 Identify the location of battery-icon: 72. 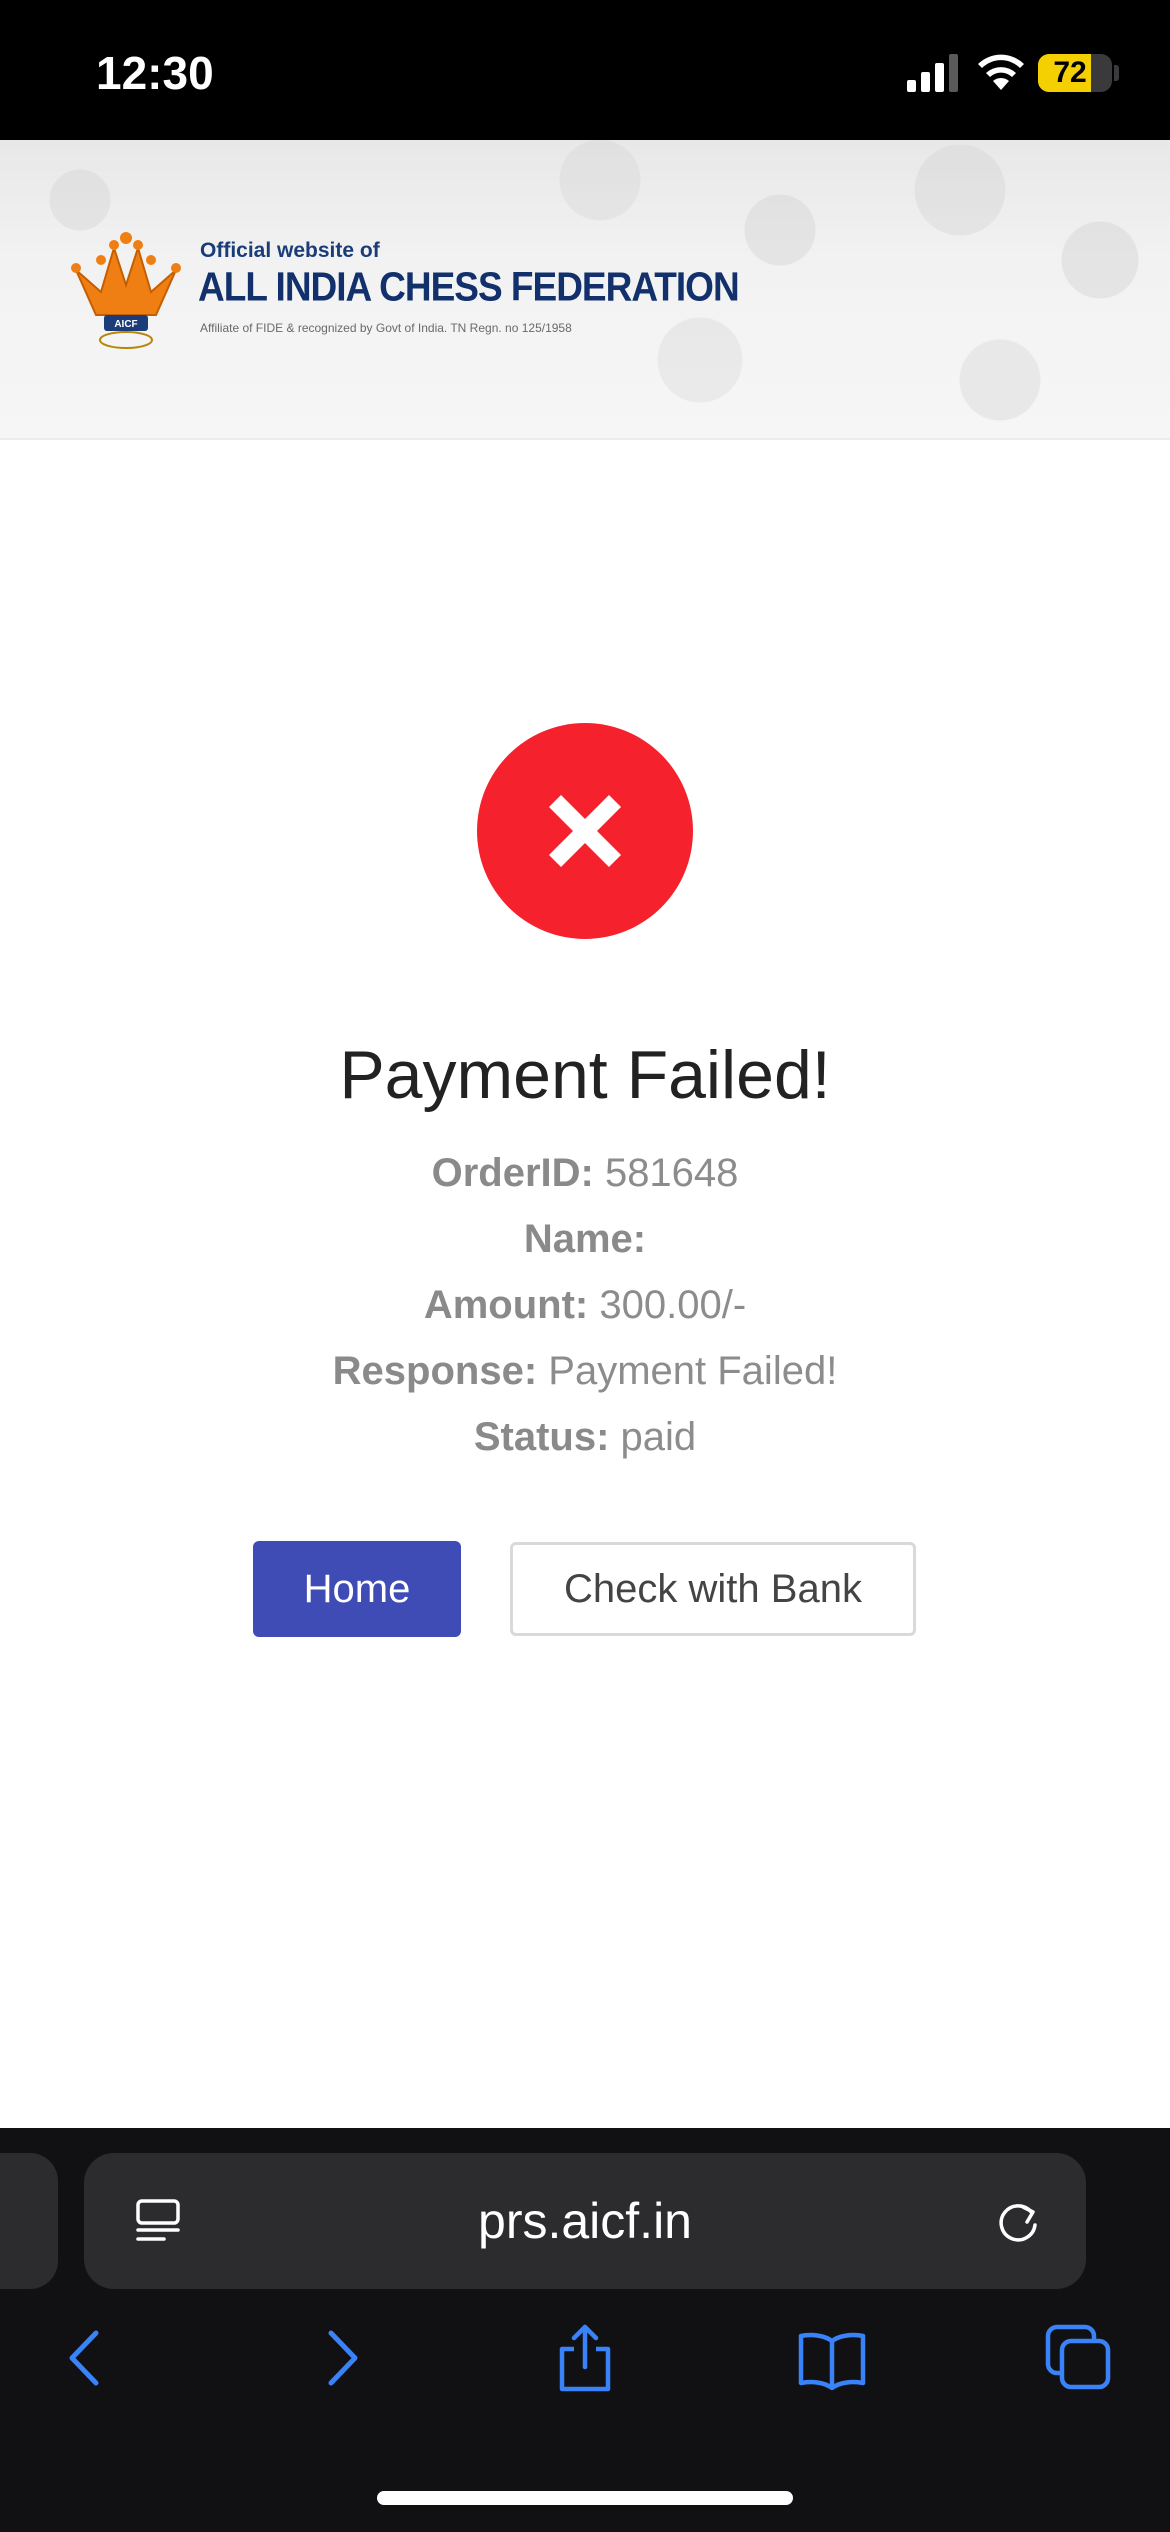
(1075, 73).